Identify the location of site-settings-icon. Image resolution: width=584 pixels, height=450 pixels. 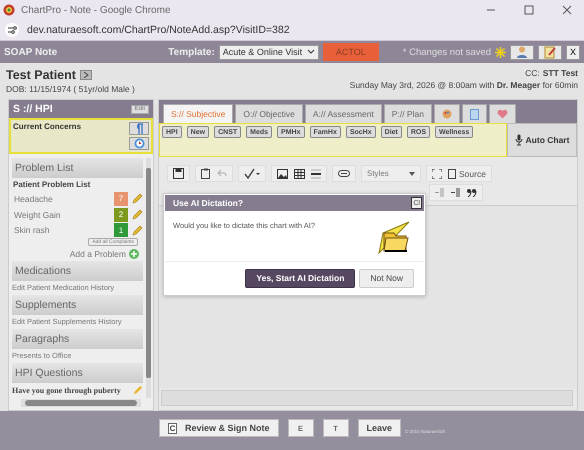
(12, 30).